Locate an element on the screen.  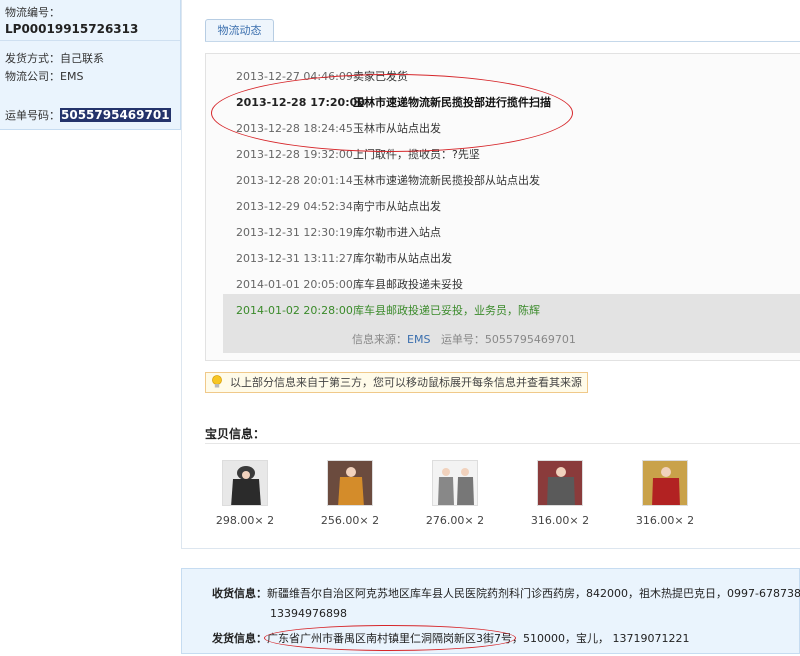
tracking-row: 2013-12-29 04:52:34南宁市从站点出发 is located at coordinates (338, 206).